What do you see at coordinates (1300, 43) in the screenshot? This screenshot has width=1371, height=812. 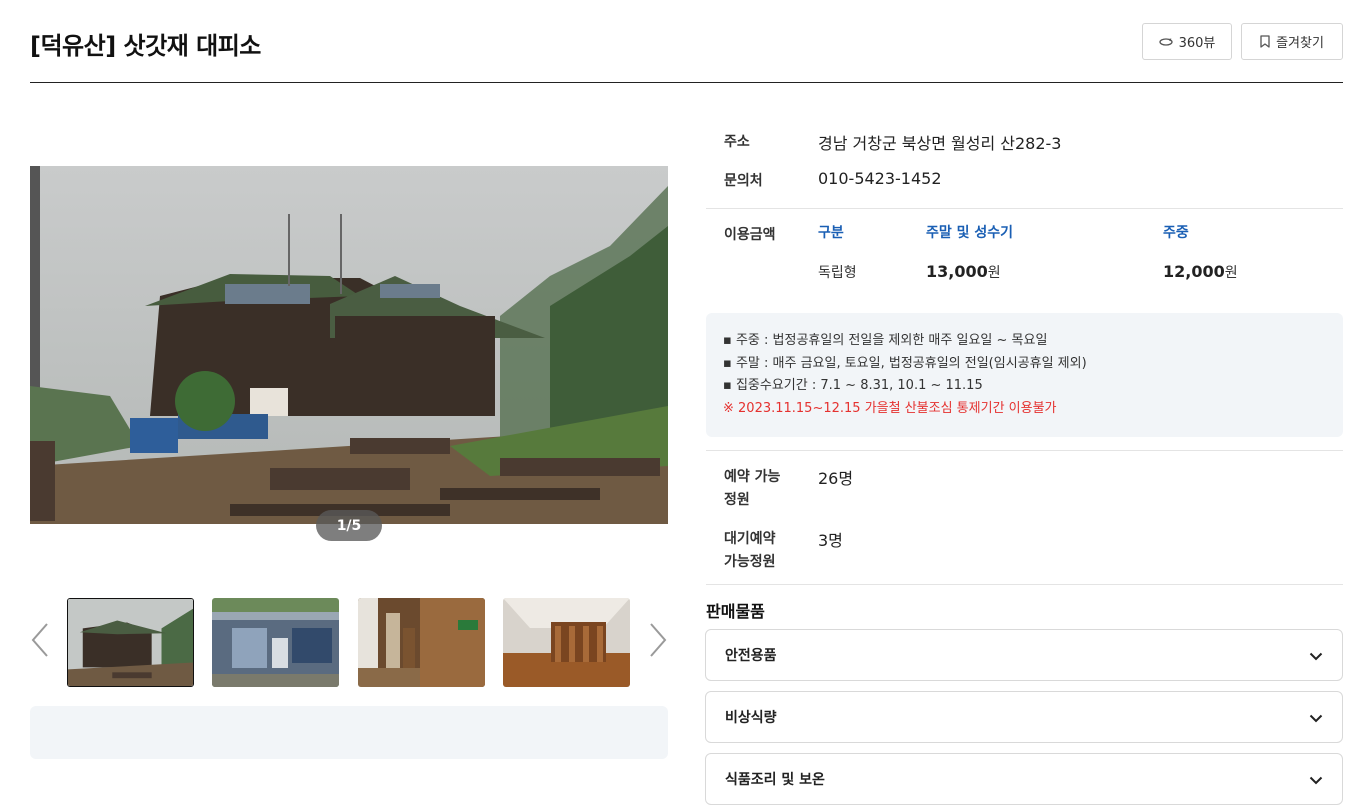 I see `favorite-label: 즐겨찾기` at bounding box center [1300, 43].